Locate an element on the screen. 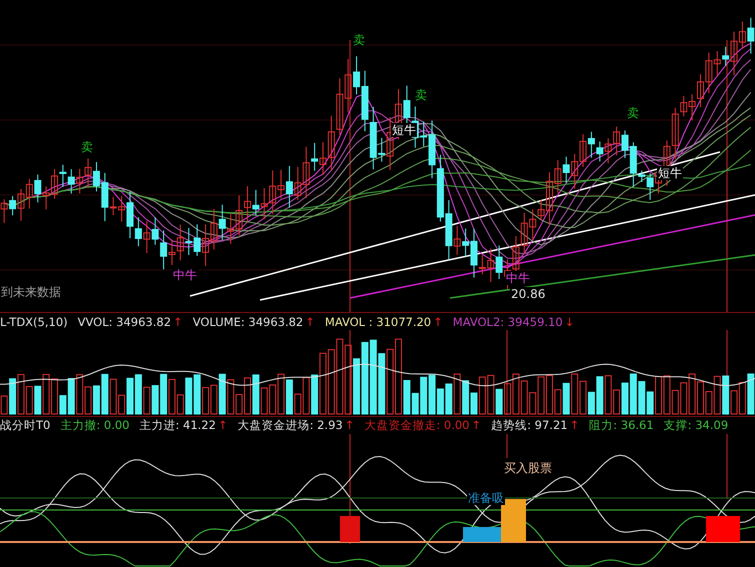 The width and height of the screenshot is (755, 567). indicator-value: 大盘资金撤走: 0.00 is located at coordinates (417, 425).